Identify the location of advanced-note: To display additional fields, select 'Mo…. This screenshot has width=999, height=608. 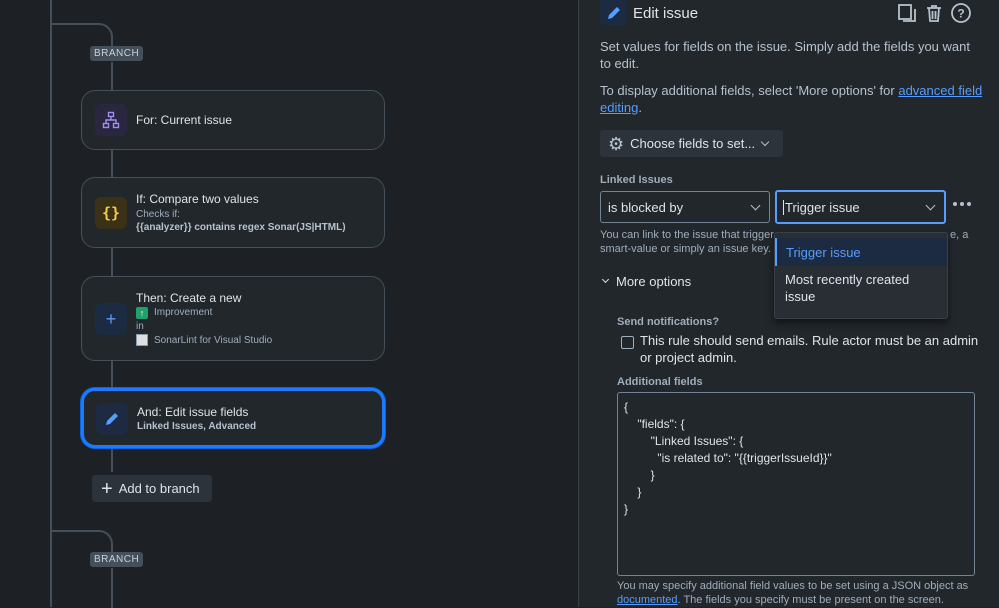
(792, 99).